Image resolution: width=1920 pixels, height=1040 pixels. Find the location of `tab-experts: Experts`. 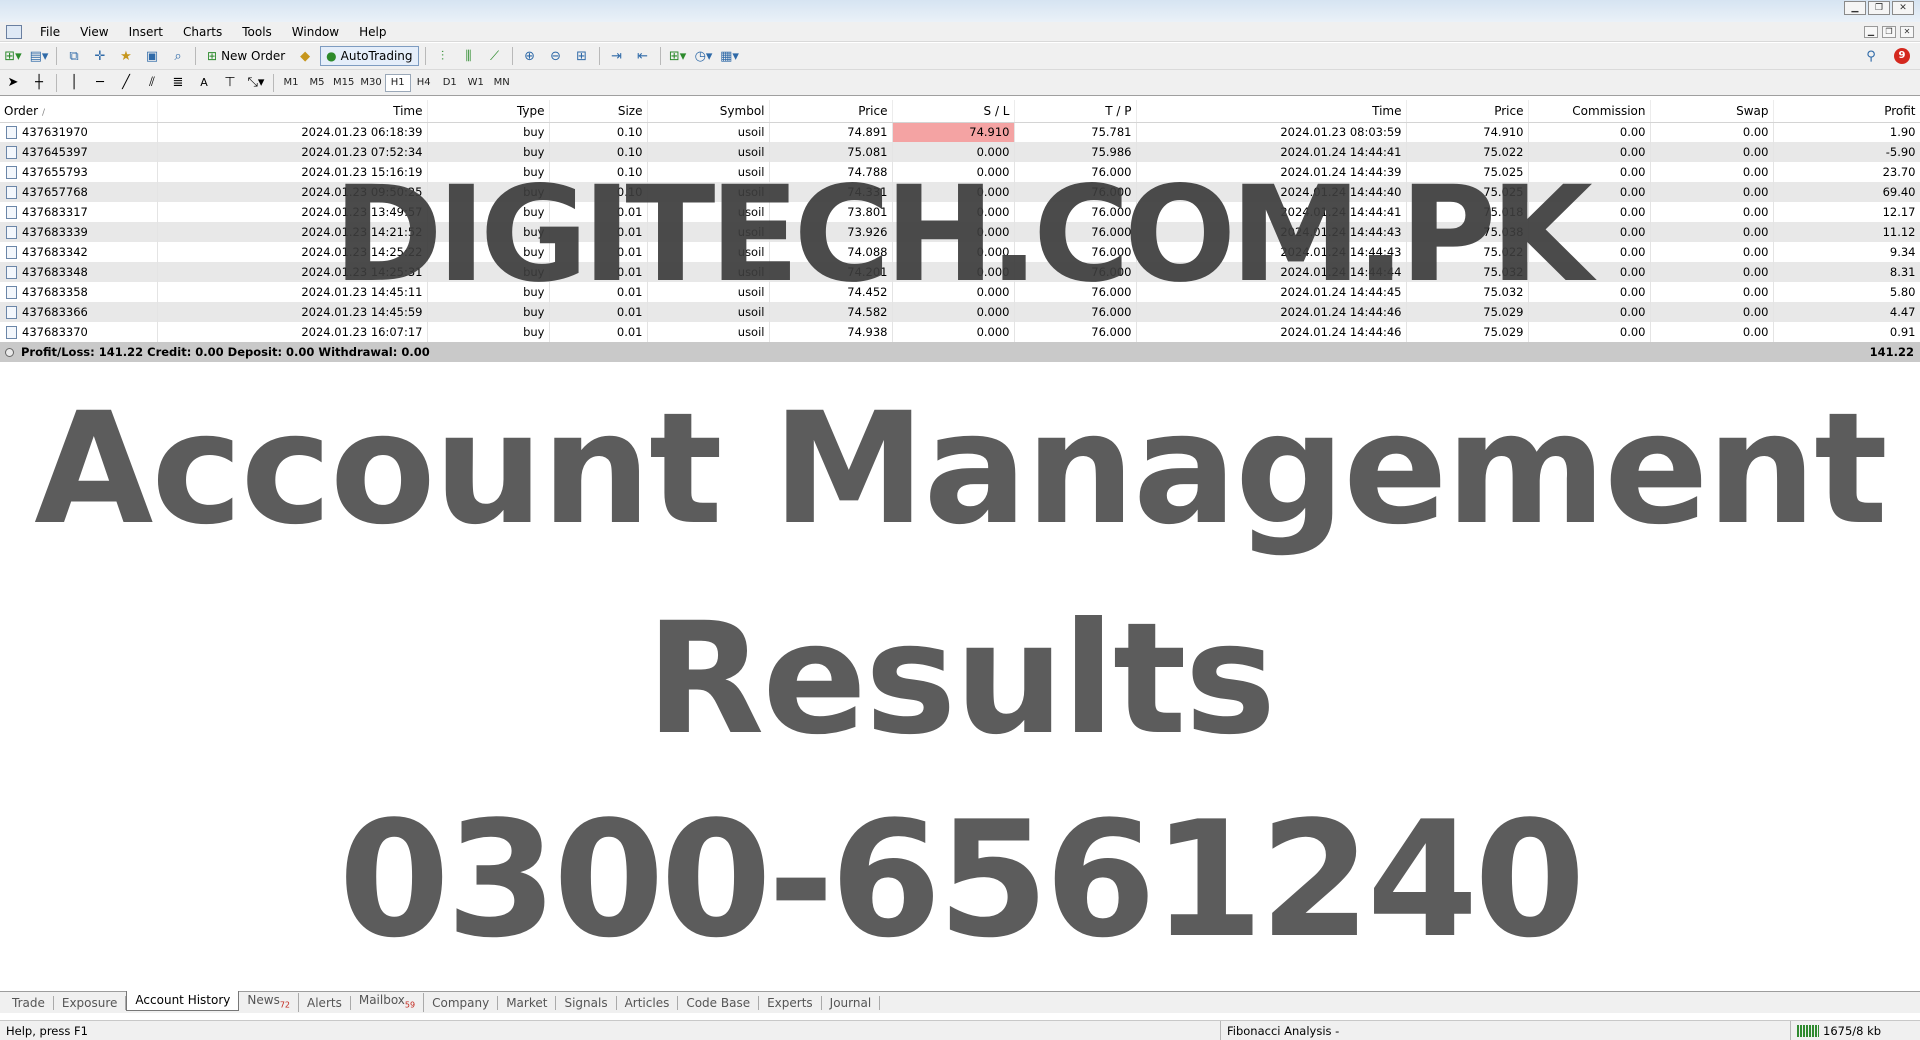

tab-experts: Experts is located at coordinates (790, 1002).